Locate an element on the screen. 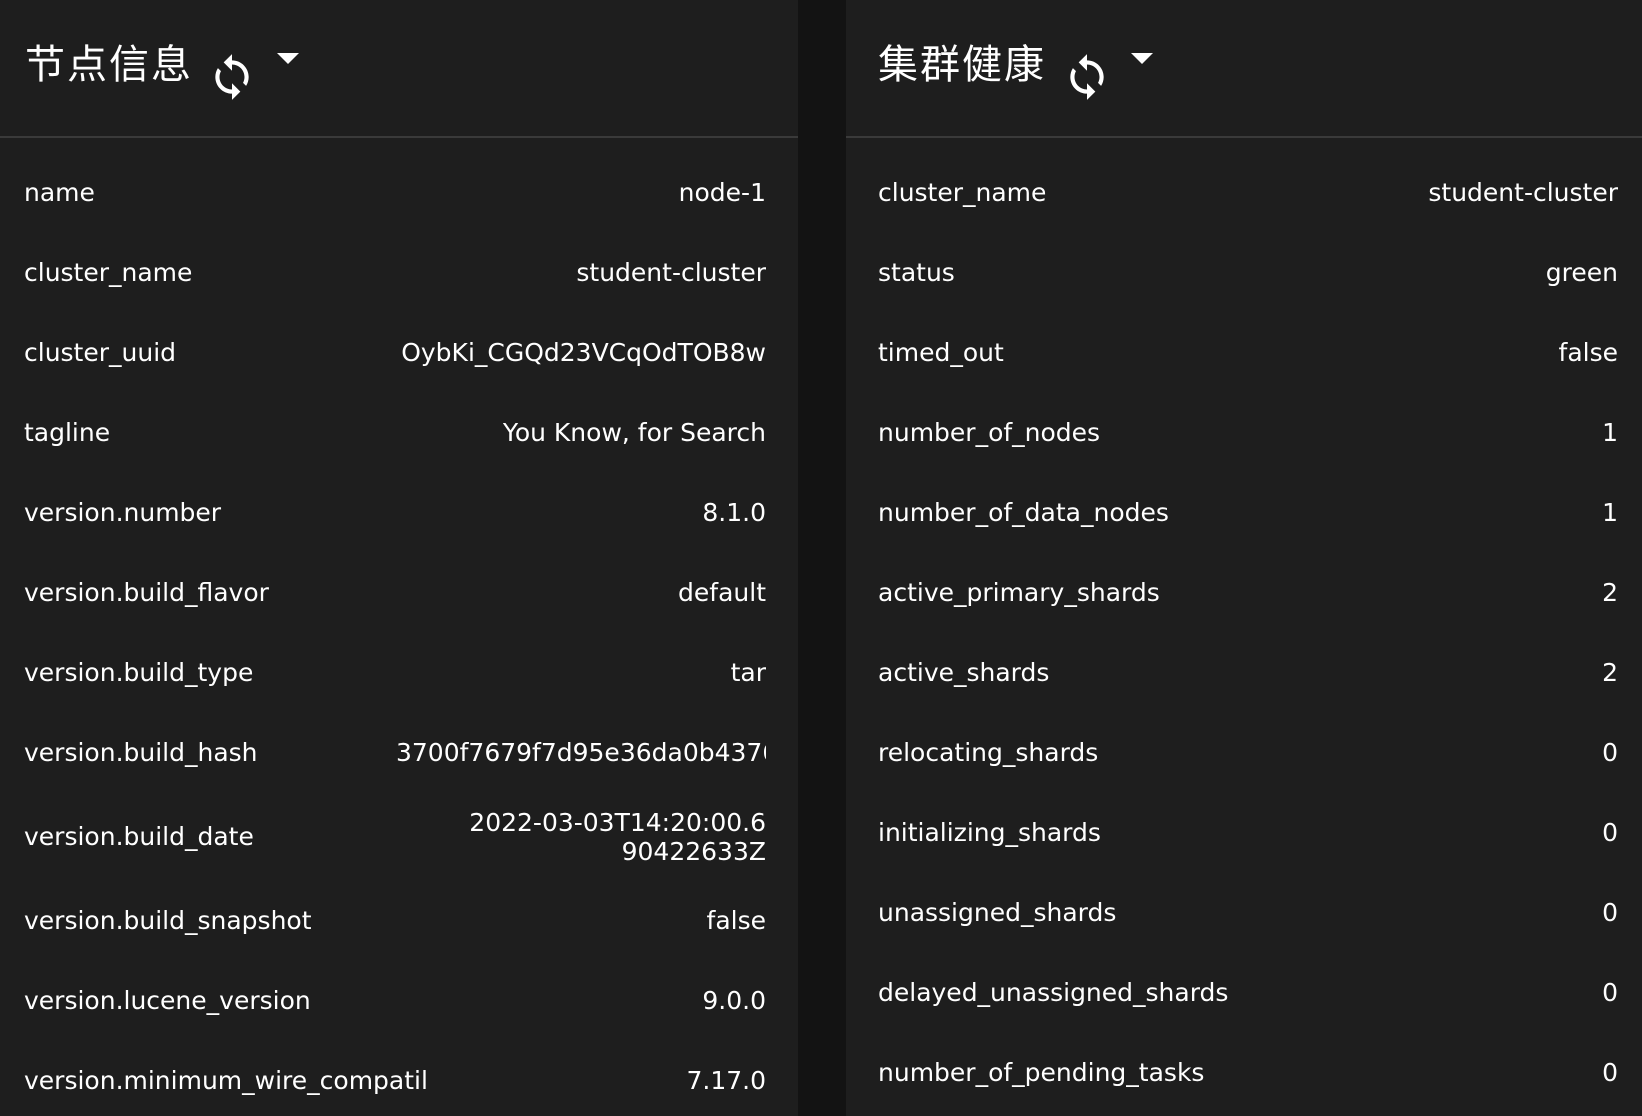 This screenshot has height=1116, width=1642. row-key: active_primary_shards is located at coordinates (1019, 592).